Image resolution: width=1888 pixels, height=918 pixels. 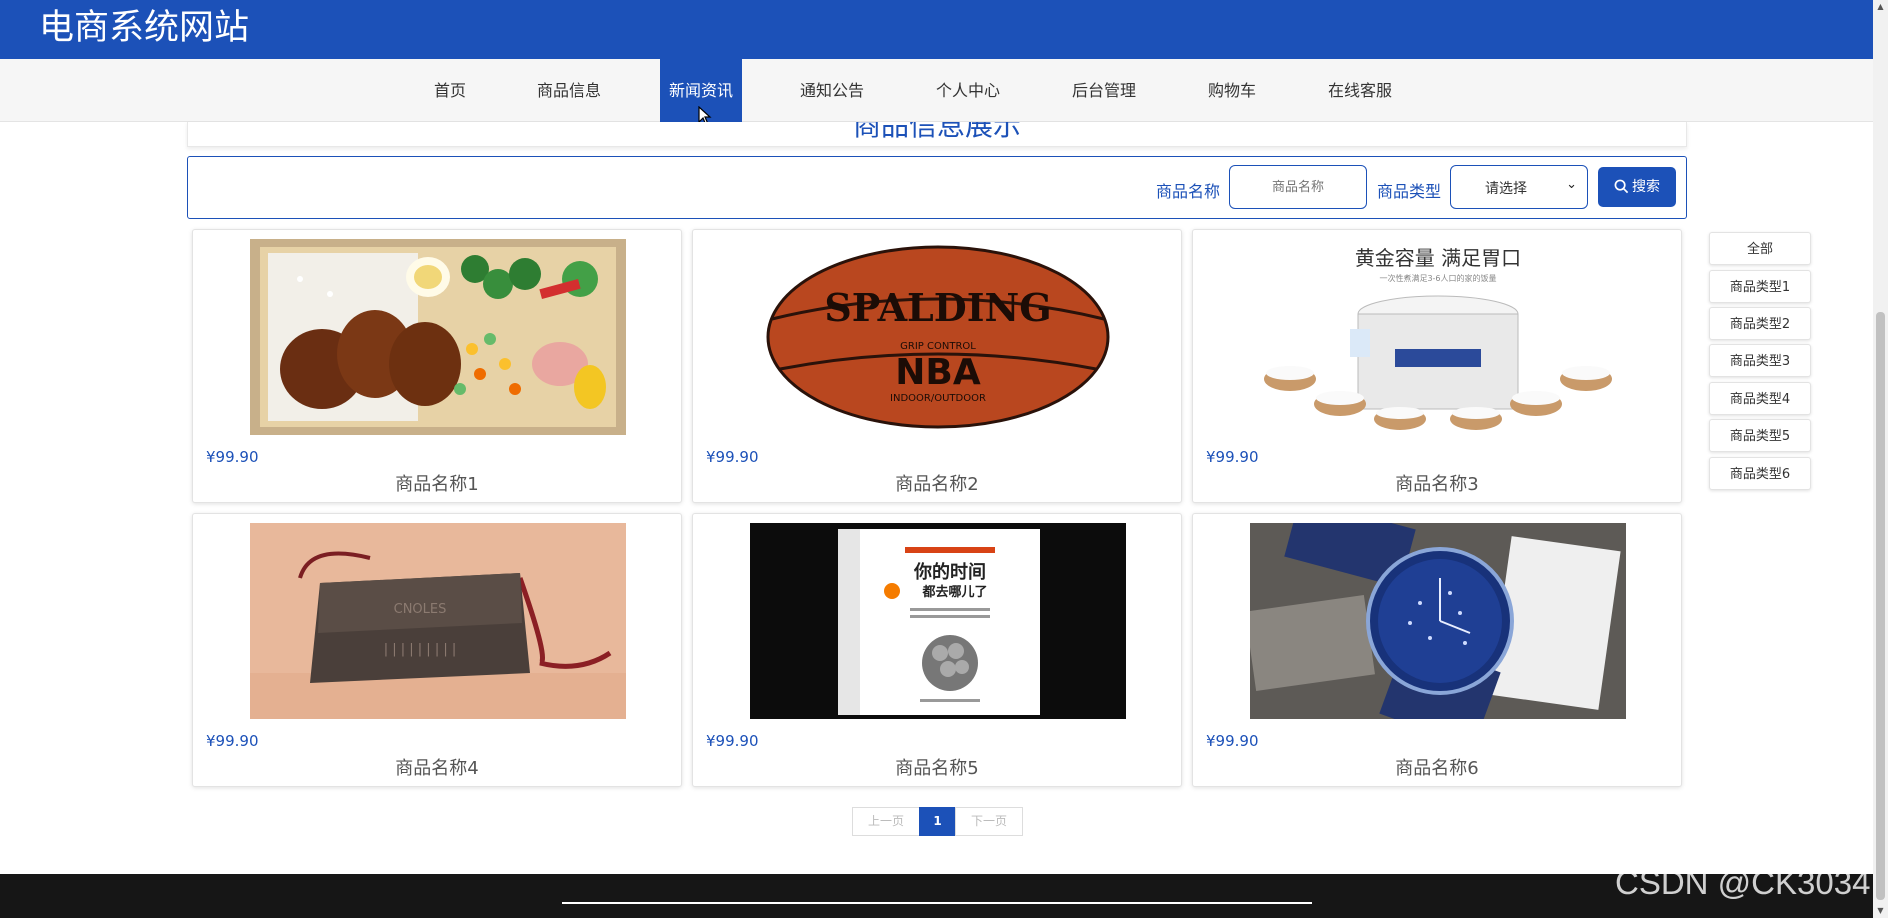 I want to click on product-card: ¥99.90 商品名称6, so click(x=1437, y=650).